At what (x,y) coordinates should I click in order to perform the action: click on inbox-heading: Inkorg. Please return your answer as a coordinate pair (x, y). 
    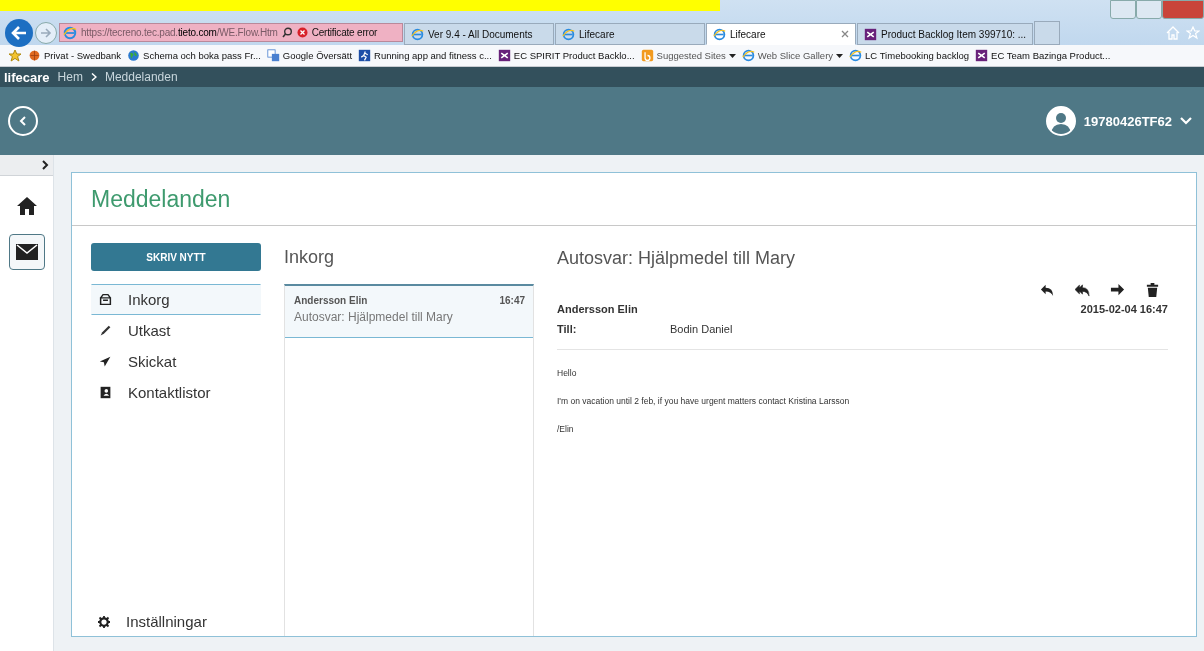
    Looking at the image, I should click on (310, 257).